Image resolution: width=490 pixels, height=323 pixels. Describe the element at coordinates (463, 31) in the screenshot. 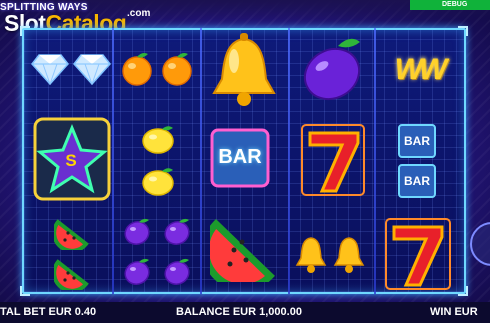

I see `frame-corner-tr` at that location.